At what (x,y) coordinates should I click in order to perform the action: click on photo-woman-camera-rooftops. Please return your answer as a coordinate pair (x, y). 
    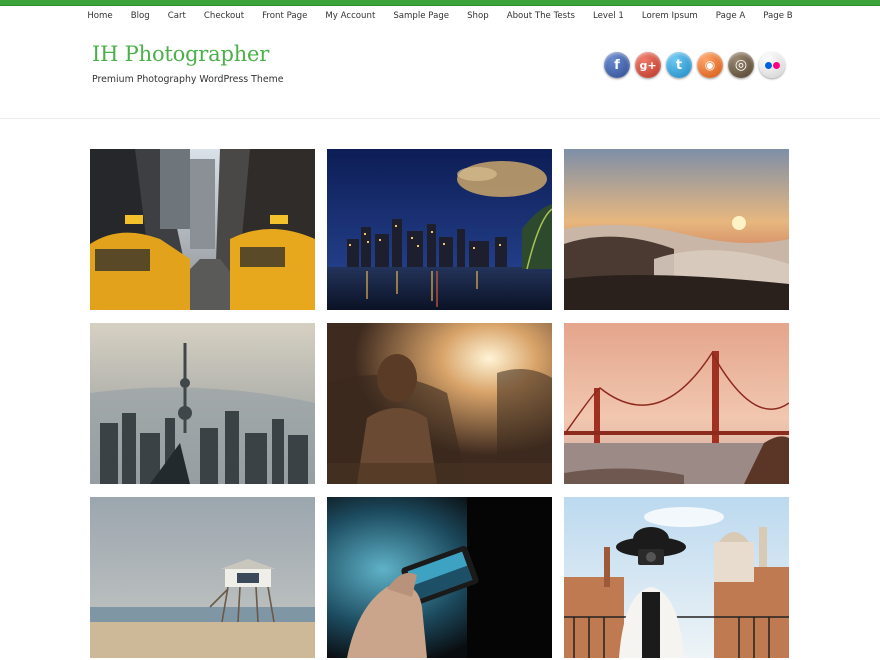
    Looking at the image, I should click on (676, 577).